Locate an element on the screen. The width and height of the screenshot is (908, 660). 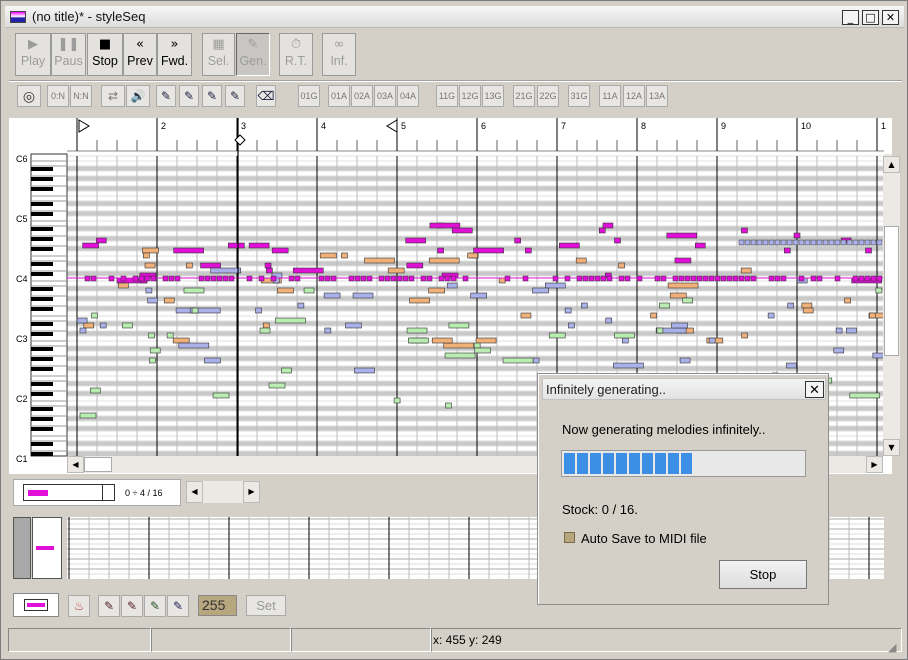
style-31g-button: 31G is located at coordinates (579, 96).